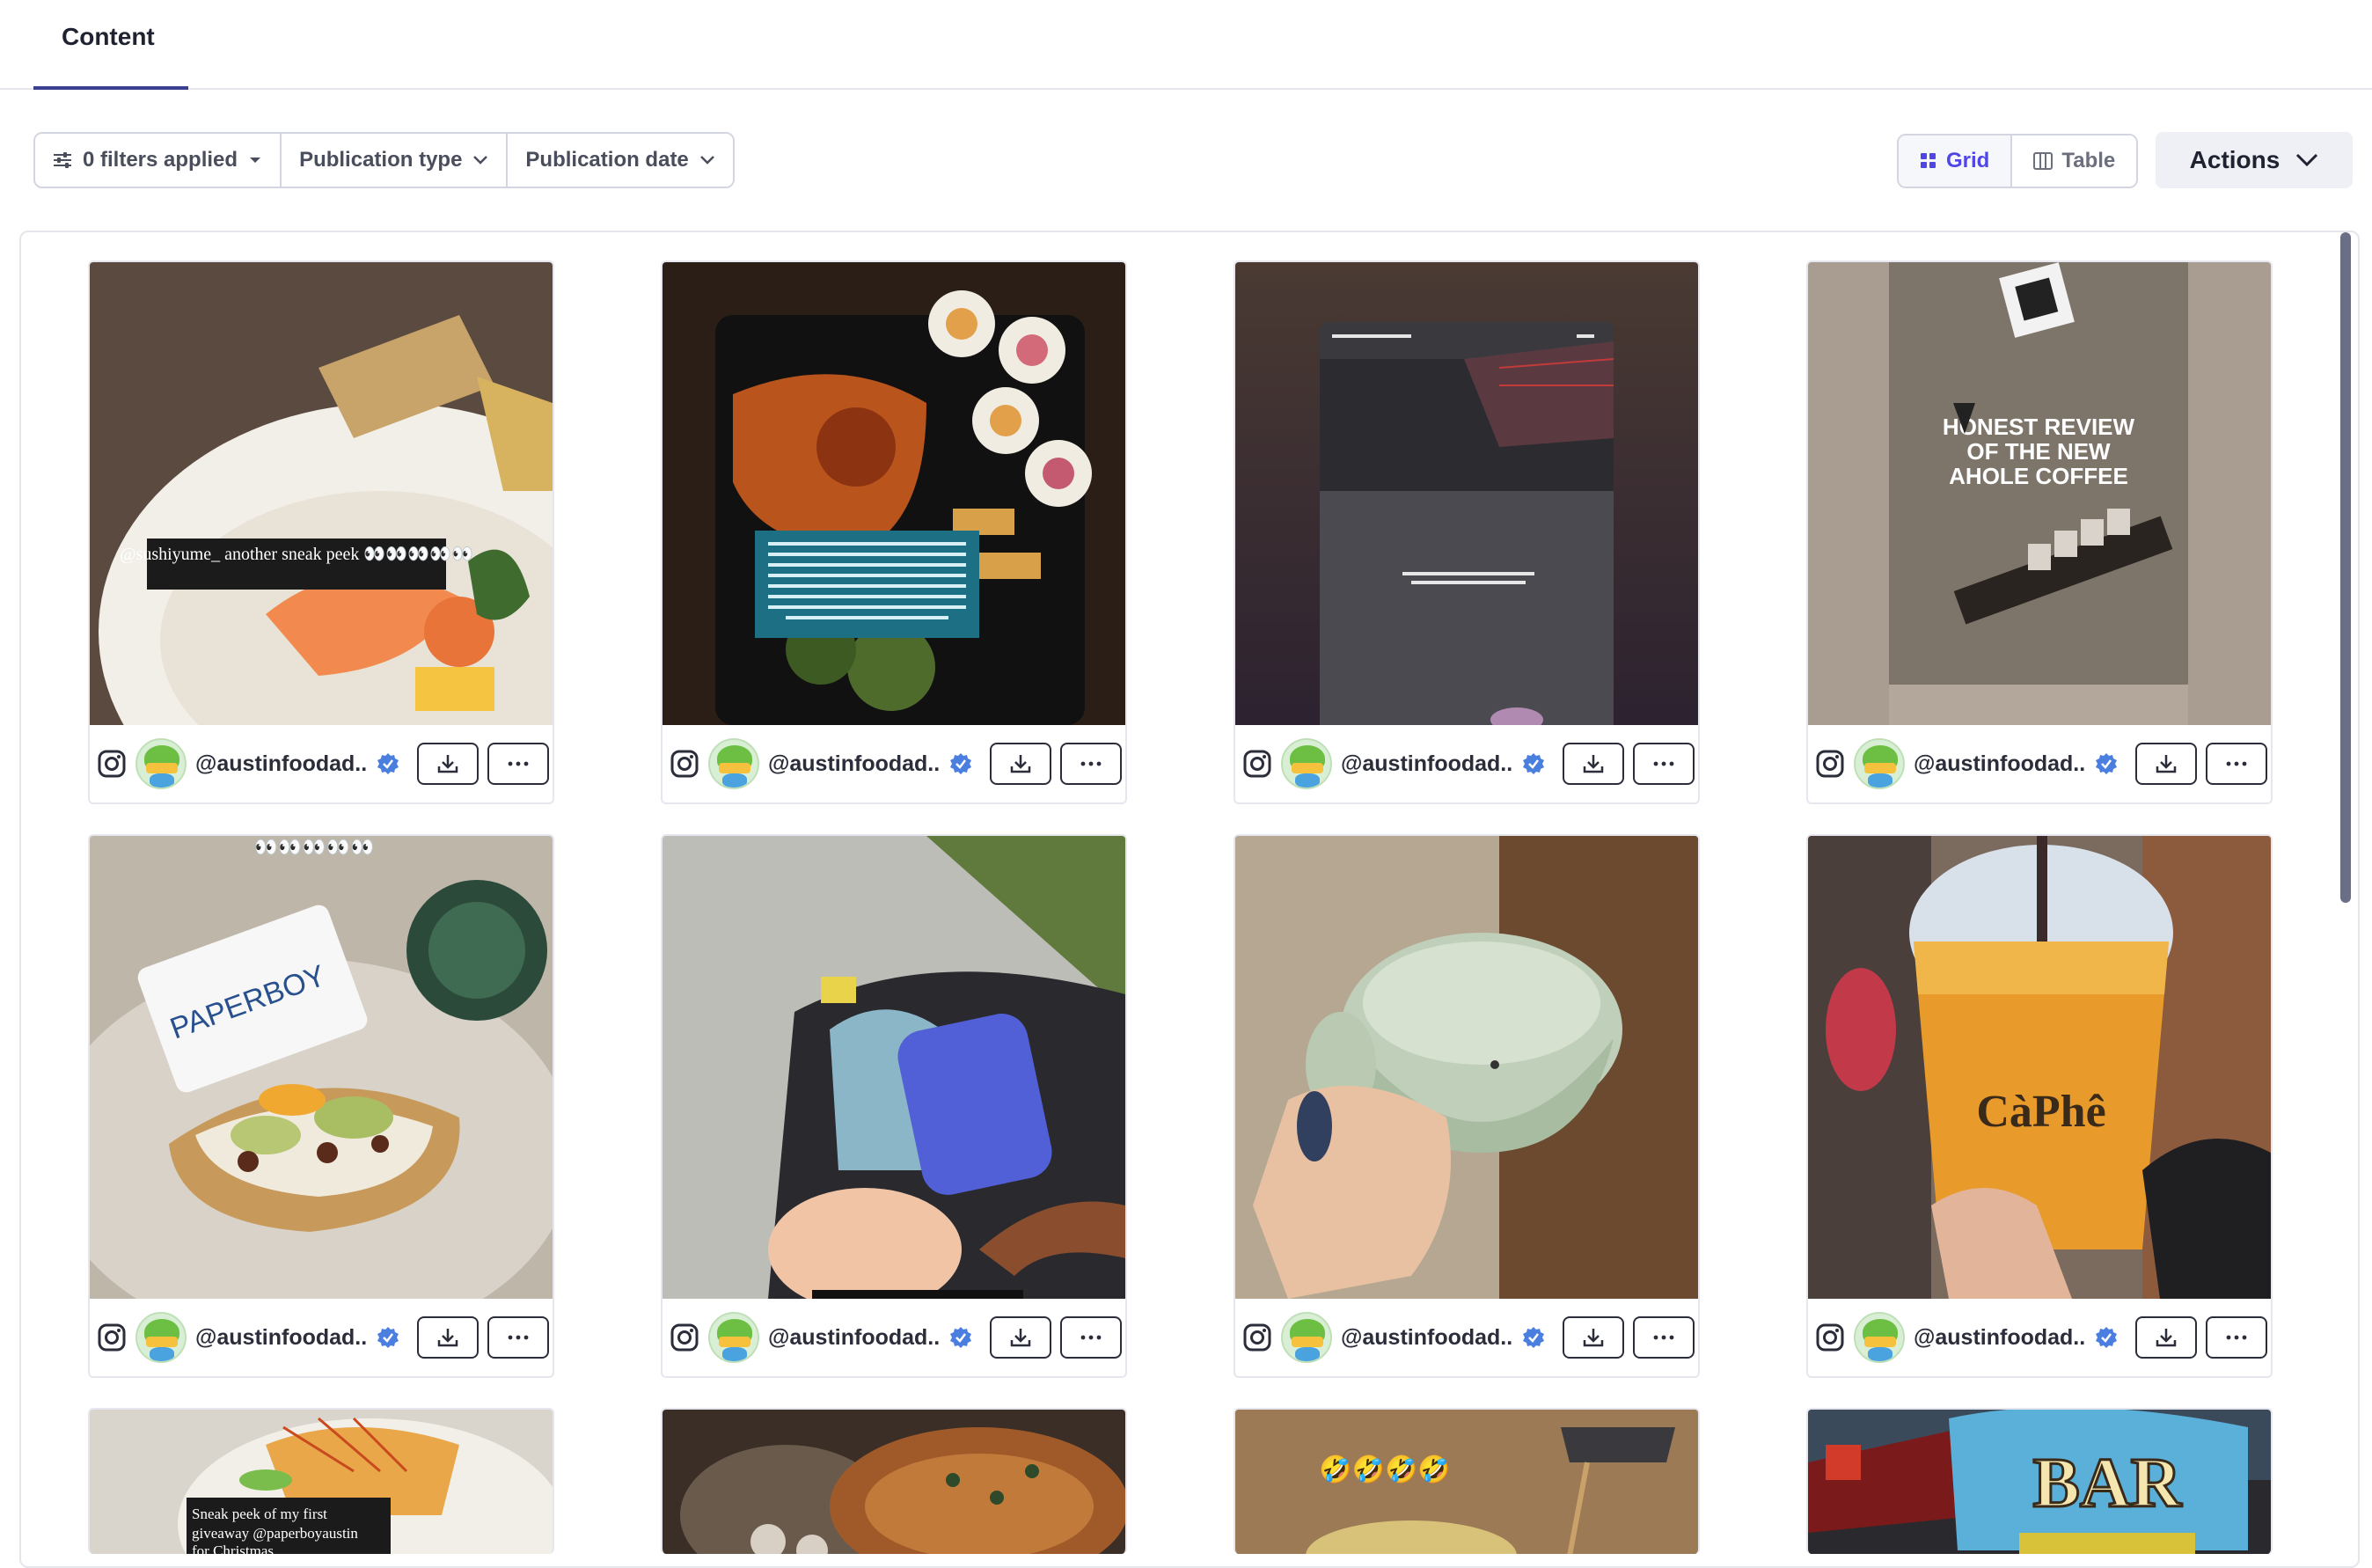 The width and height of the screenshot is (2372, 1568). Describe the element at coordinates (322, 493) in the screenshot. I see `content-thumbnail: @sushiyume_ another sneak peek 👀👀👀👀👀` at that location.